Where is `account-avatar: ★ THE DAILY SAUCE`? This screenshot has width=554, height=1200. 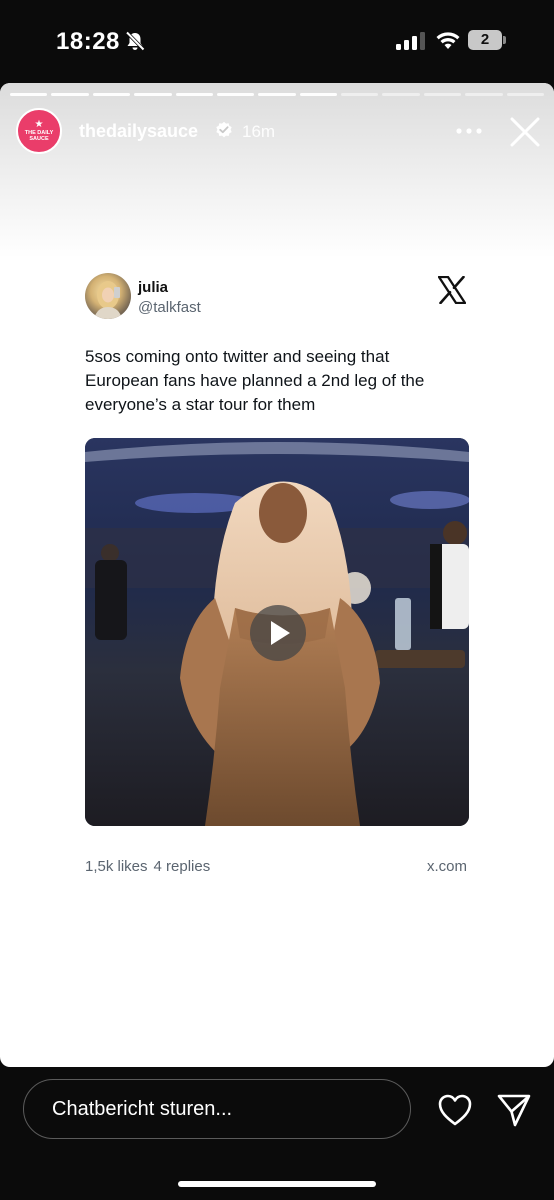
account-avatar: ★ THE DAILY SAUCE is located at coordinates (39, 131).